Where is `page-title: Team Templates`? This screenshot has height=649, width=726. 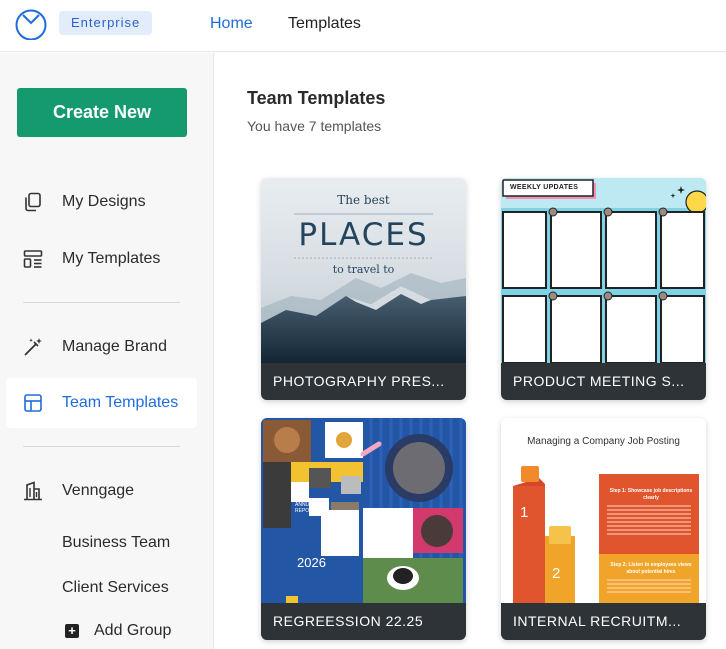
page-title: Team Templates is located at coordinates (316, 98).